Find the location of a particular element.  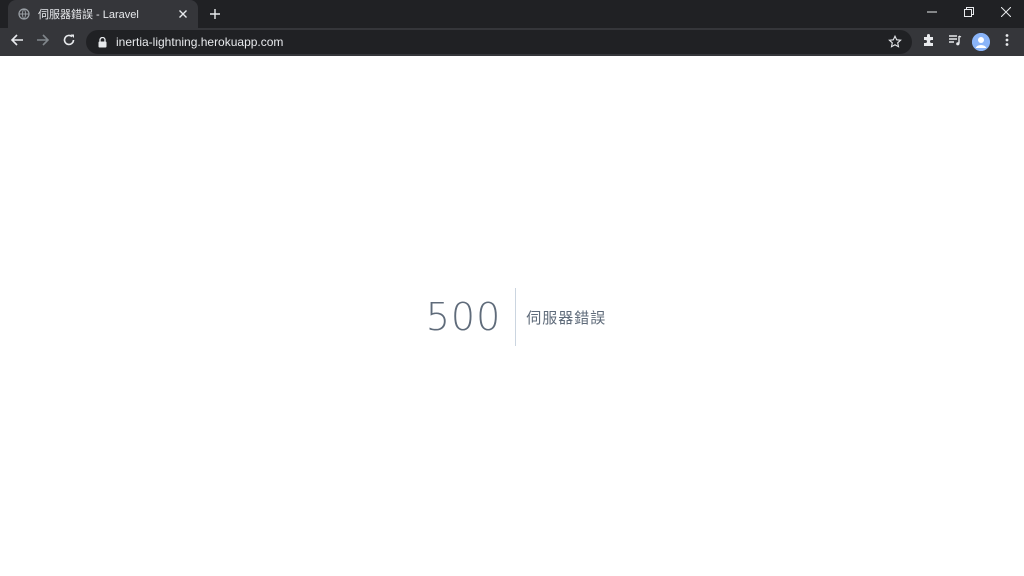

reload-icon is located at coordinates (69, 42).